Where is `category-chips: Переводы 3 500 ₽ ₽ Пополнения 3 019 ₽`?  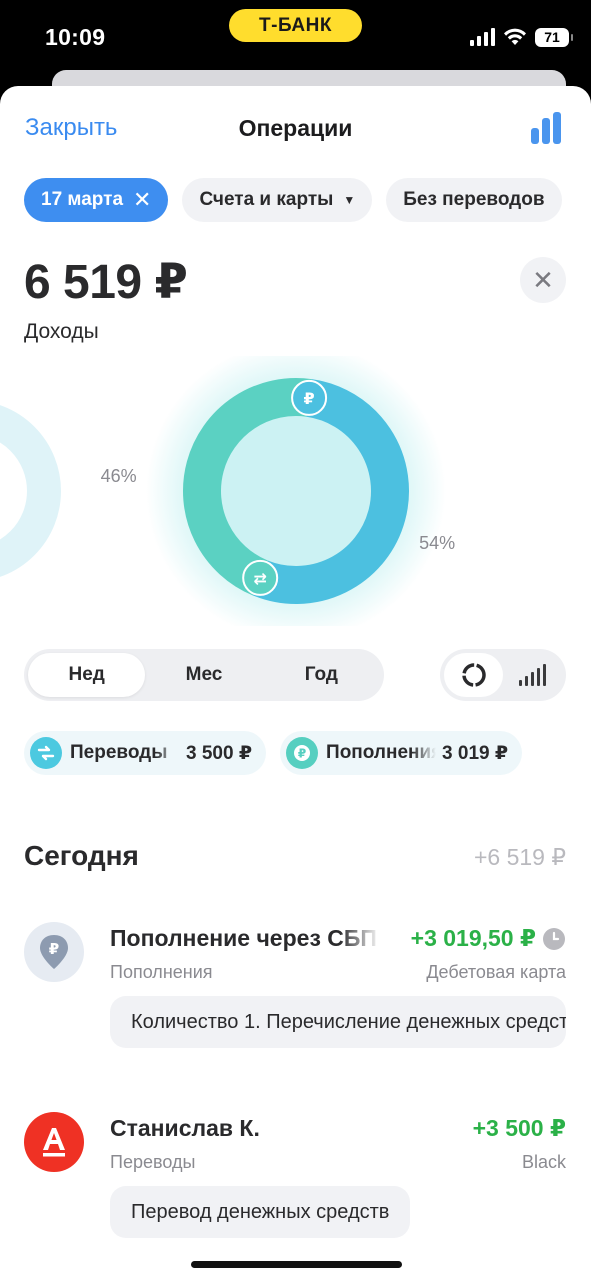
category-chips: Переводы 3 500 ₽ ₽ Пополнения 3 019 ₽ is located at coordinates (307, 754).